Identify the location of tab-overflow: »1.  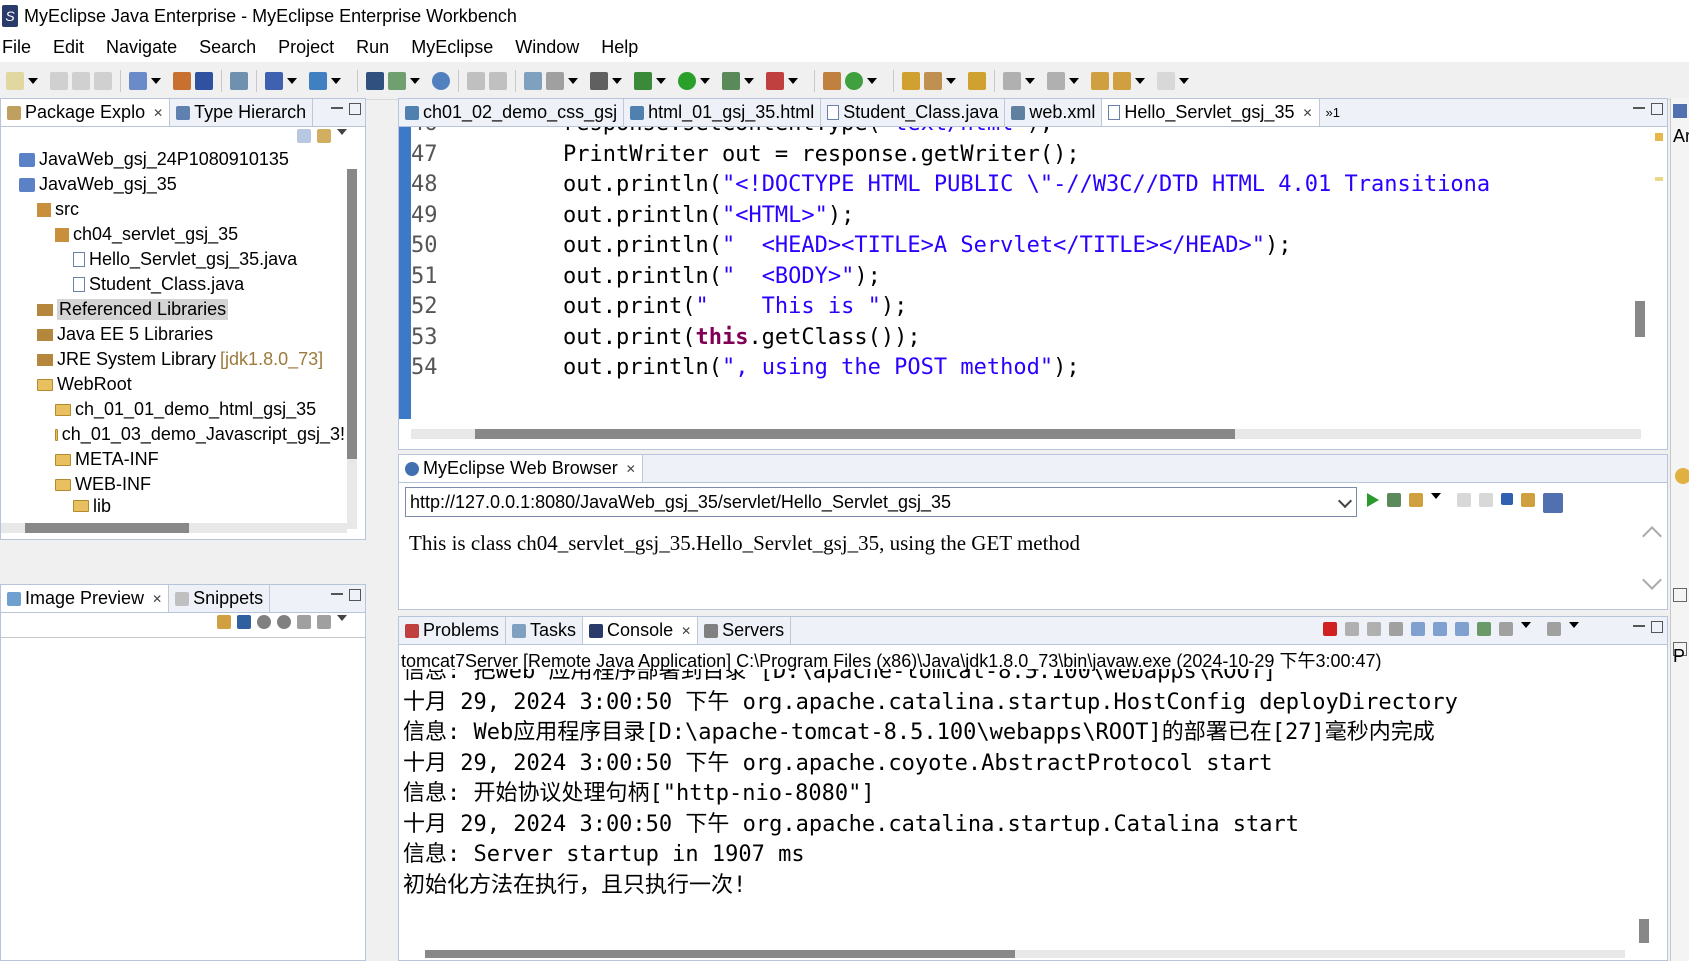
(1333, 112).